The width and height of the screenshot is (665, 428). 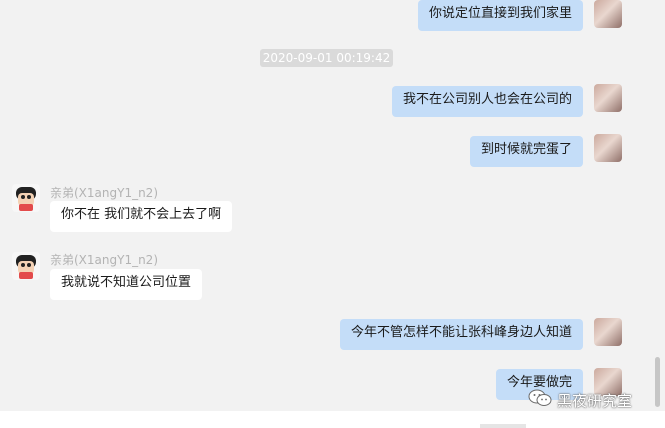 What do you see at coordinates (526, 151) in the screenshot?
I see `message-bubble-me: 到时候就完蛋了` at bounding box center [526, 151].